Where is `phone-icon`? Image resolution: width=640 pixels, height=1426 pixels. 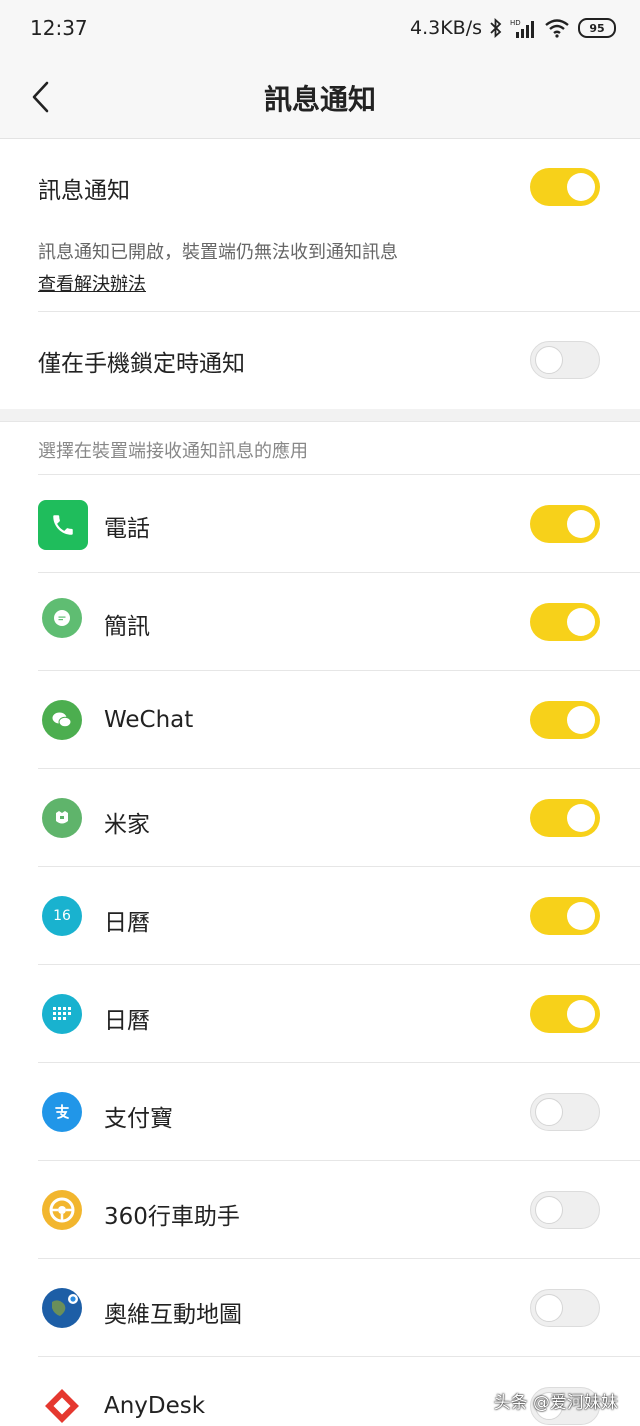
phone-icon is located at coordinates (63, 525).